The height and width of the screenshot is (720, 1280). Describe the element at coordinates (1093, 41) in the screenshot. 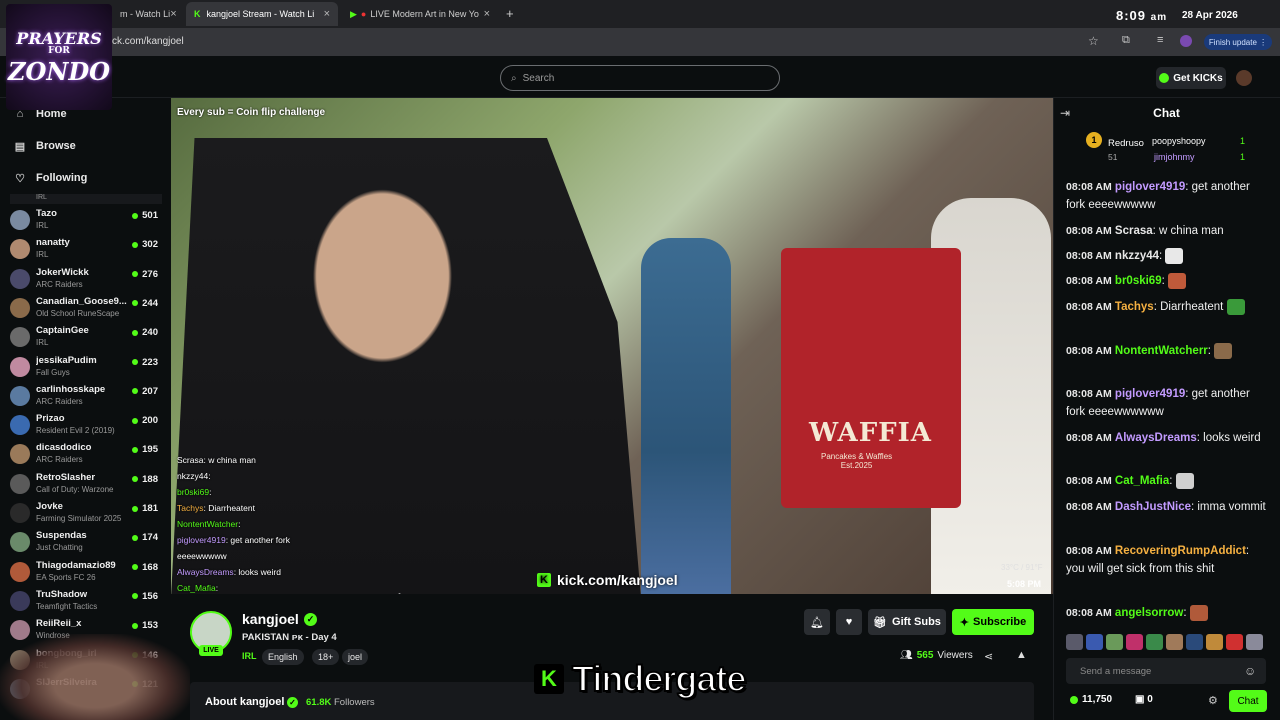

I see `bookmark-star-icon: ☆` at that location.